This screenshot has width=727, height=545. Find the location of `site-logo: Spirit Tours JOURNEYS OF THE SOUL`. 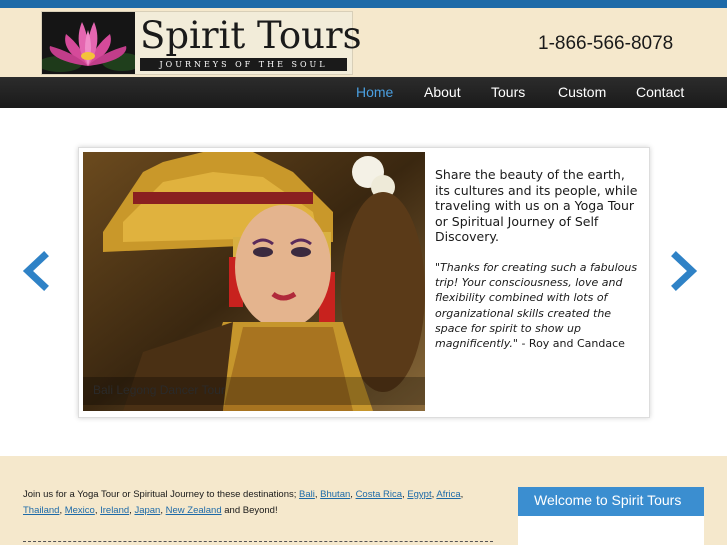

site-logo: Spirit Tours JOURNEYS OF THE SOUL is located at coordinates (201, 43).